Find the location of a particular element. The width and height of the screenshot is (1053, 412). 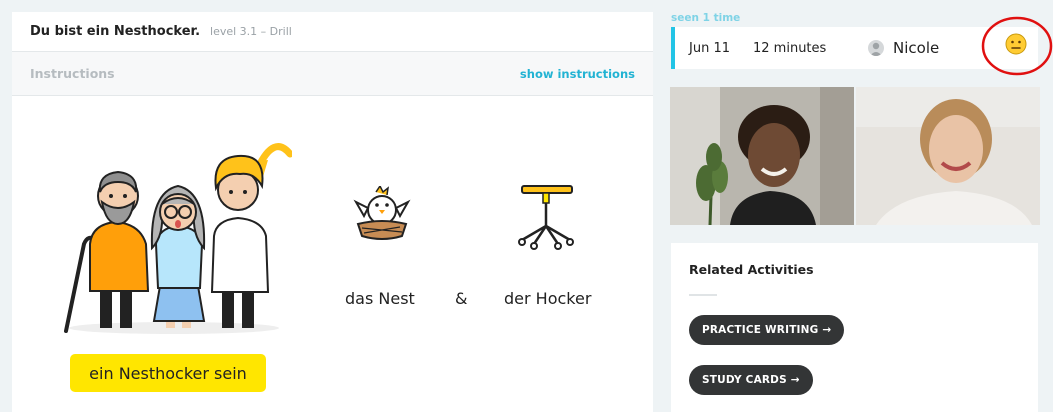

word-nest: das Nest is located at coordinates (380, 298).